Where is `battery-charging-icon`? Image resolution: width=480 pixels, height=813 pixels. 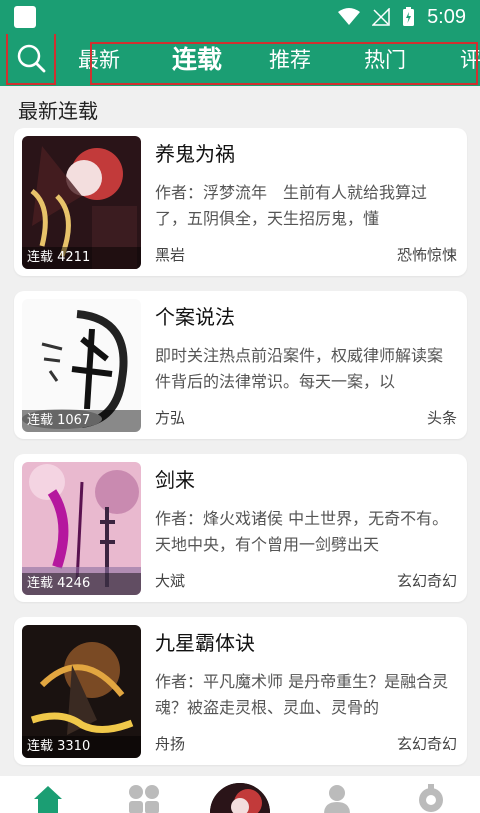
battery-charging-icon is located at coordinates (409, 16).